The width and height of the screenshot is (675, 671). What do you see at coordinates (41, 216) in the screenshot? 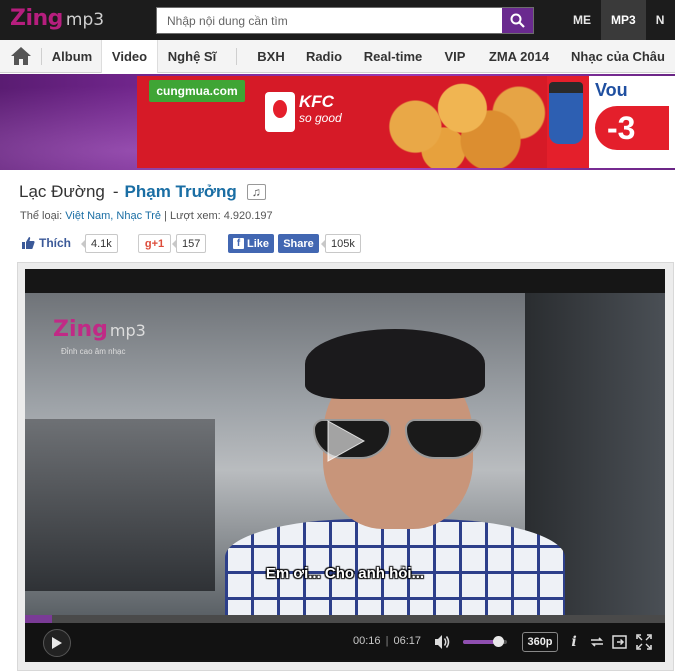
I see `genre-label: Thể loại:` at bounding box center [41, 216].